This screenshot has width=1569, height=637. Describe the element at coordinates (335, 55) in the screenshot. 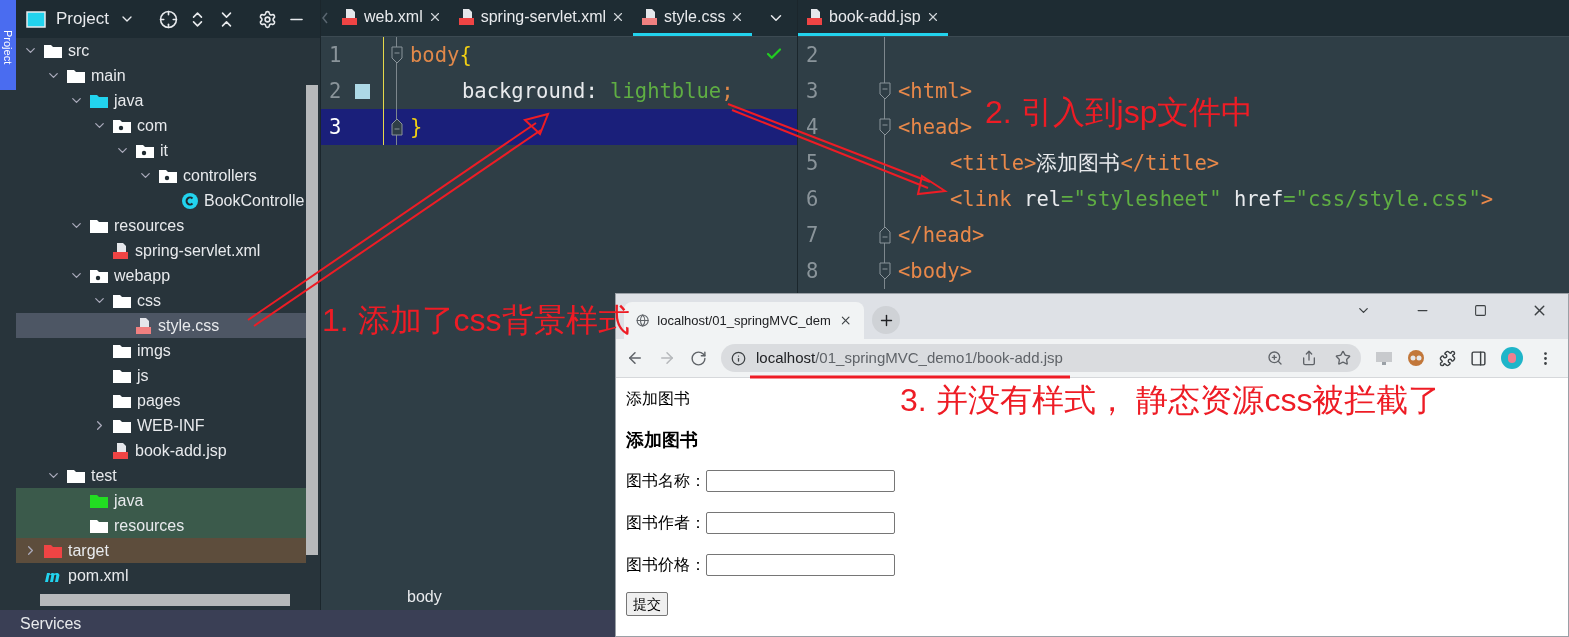

I see `line-number: 1` at that location.